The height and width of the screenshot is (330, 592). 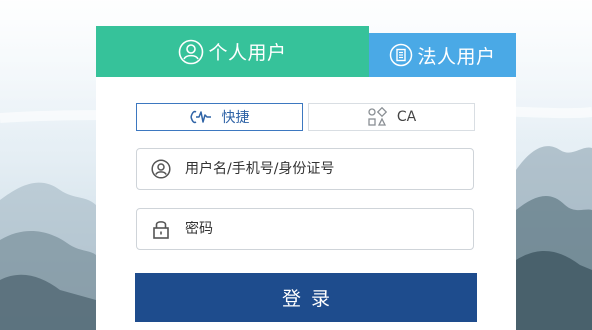 What do you see at coordinates (406, 117) in the screenshot?
I see `login-mode-ca-label: CA` at bounding box center [406, 117].